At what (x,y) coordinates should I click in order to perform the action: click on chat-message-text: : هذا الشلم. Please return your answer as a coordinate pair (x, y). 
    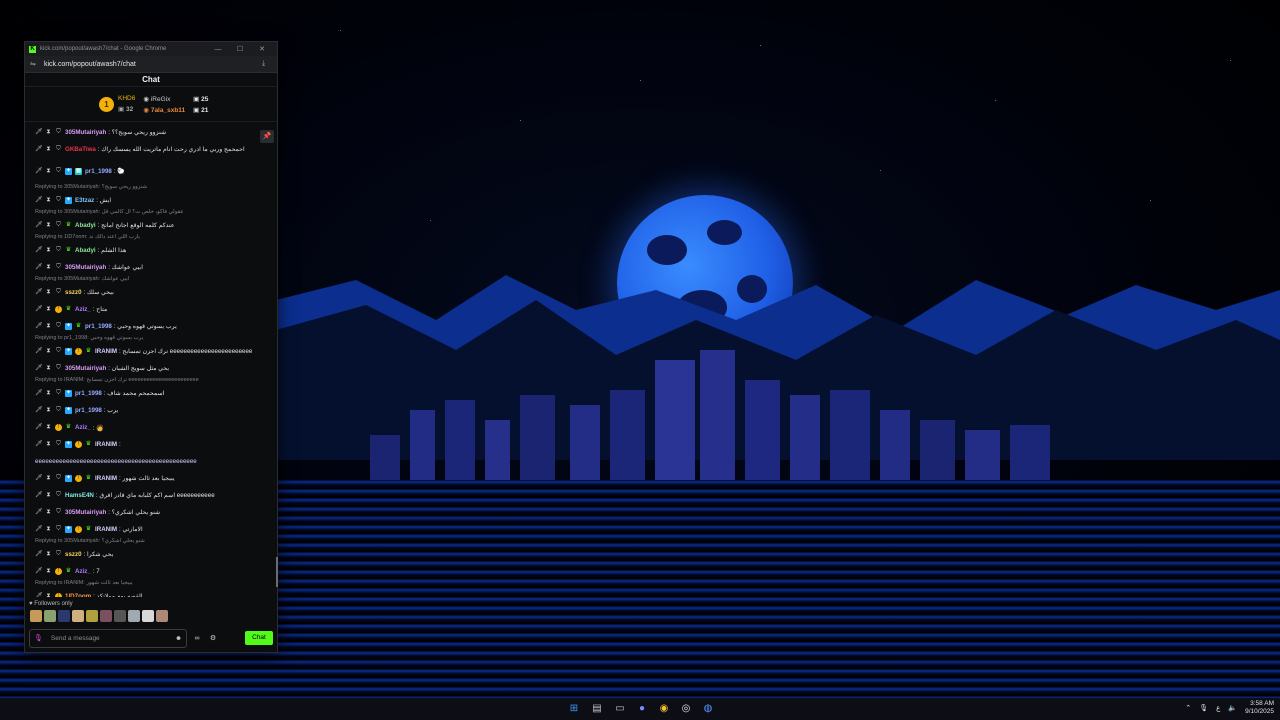
    Looking at the image, I should click on (112, 250).